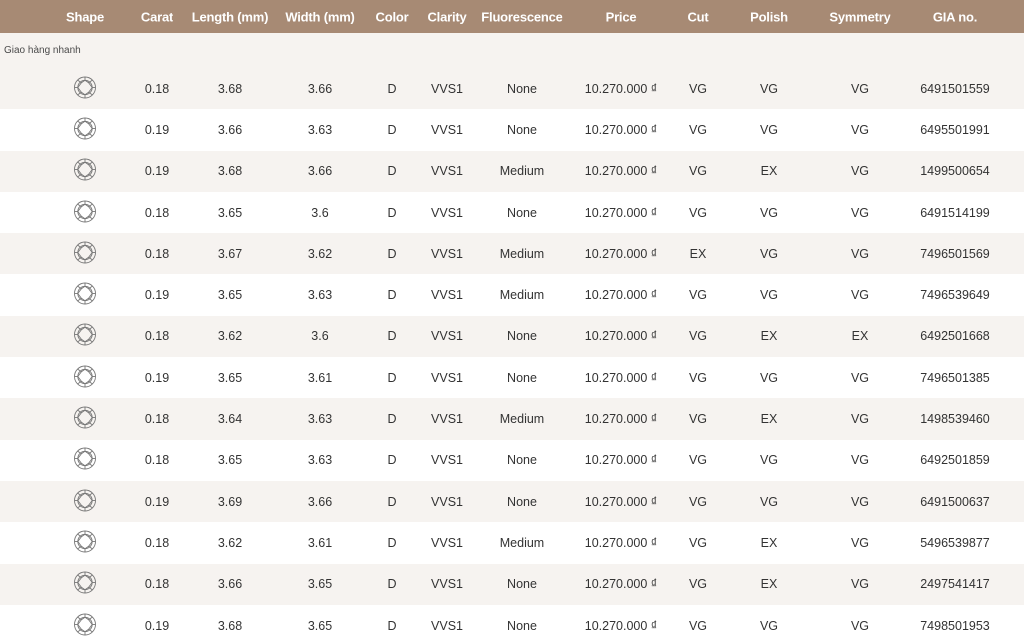 The image size is (1024, 640). What do you see at coordinates (955, 171) in the screenshot?
I see `cell-gia-number: 1499500654` at bounding box center [955, 171].